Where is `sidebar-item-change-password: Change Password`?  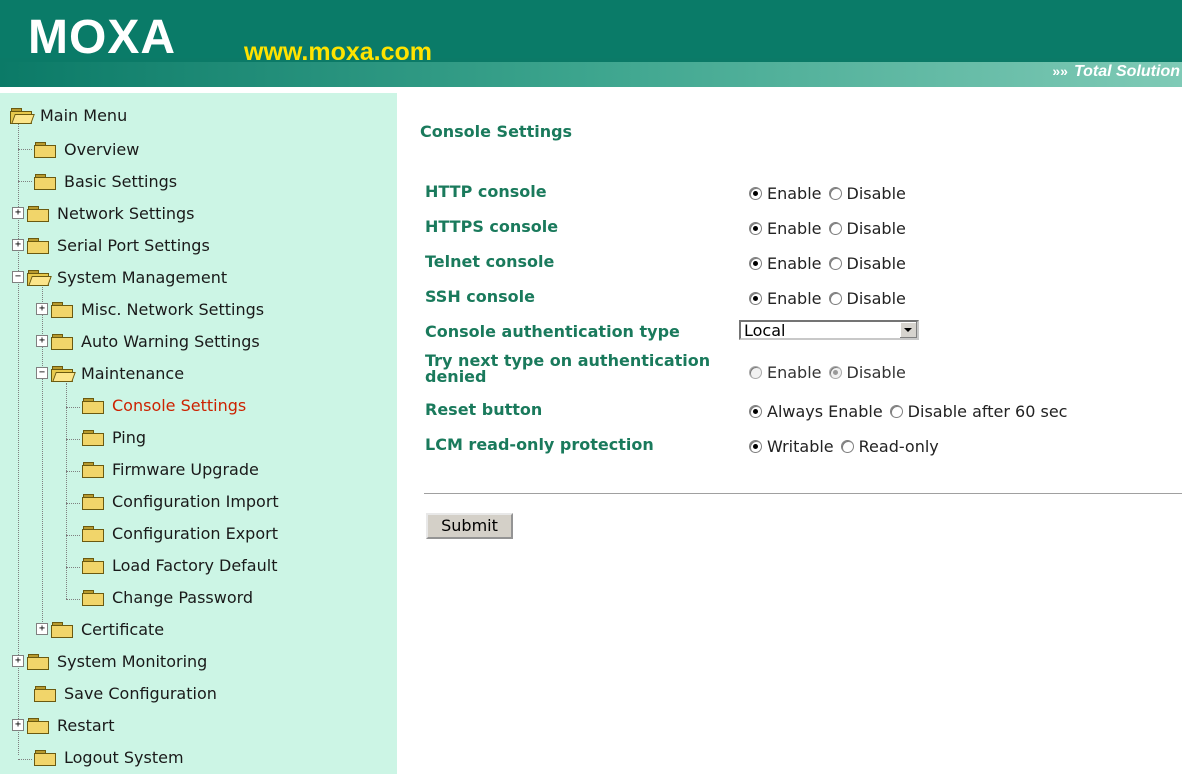 sidebar-item-change-password: Change Password is located at coordinates (167, 597).